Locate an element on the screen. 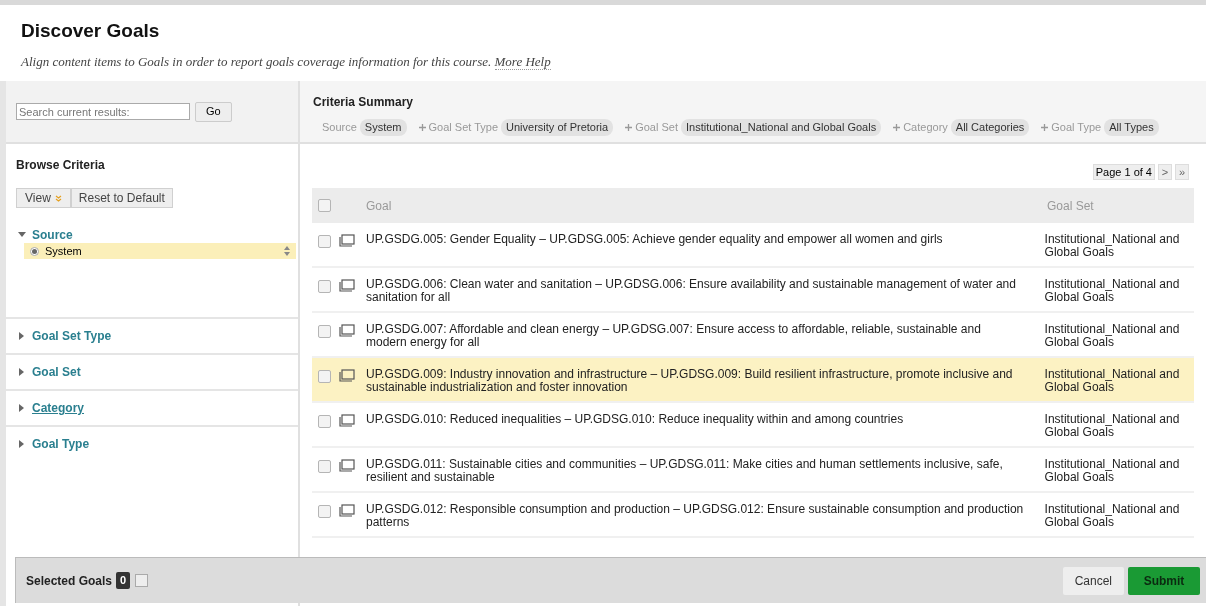 The image size is (1206, 606). down-triangle-icon is located at coordinates (22, 235).